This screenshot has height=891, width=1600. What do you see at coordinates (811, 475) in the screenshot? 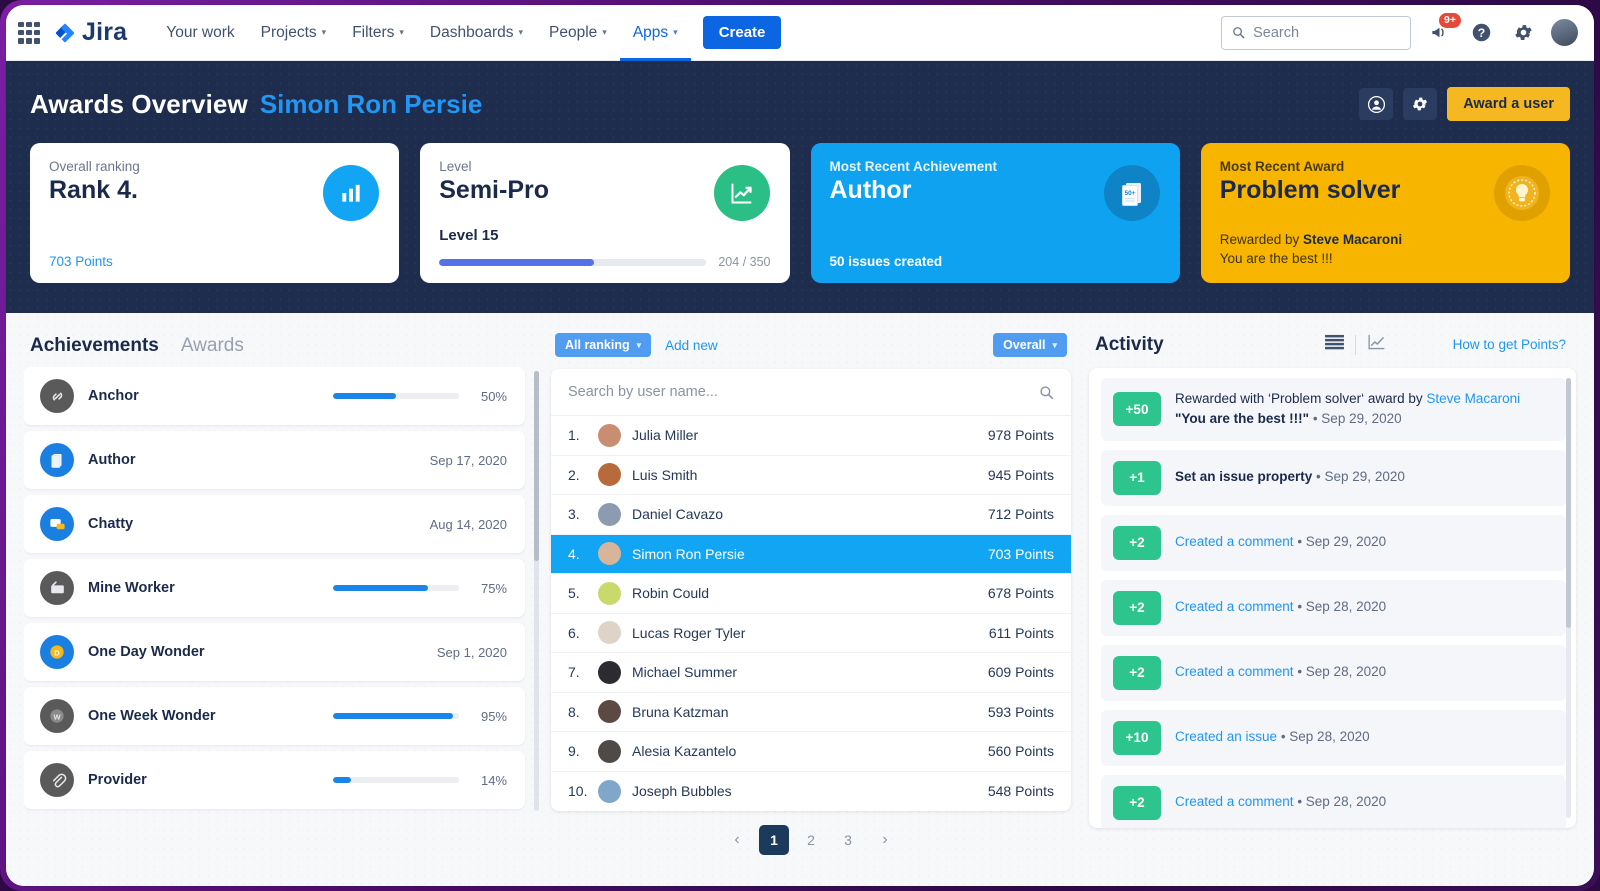
I see `leaderboard-row: 2. Luis Smith 945 Points` at bounding box center [811, 475].